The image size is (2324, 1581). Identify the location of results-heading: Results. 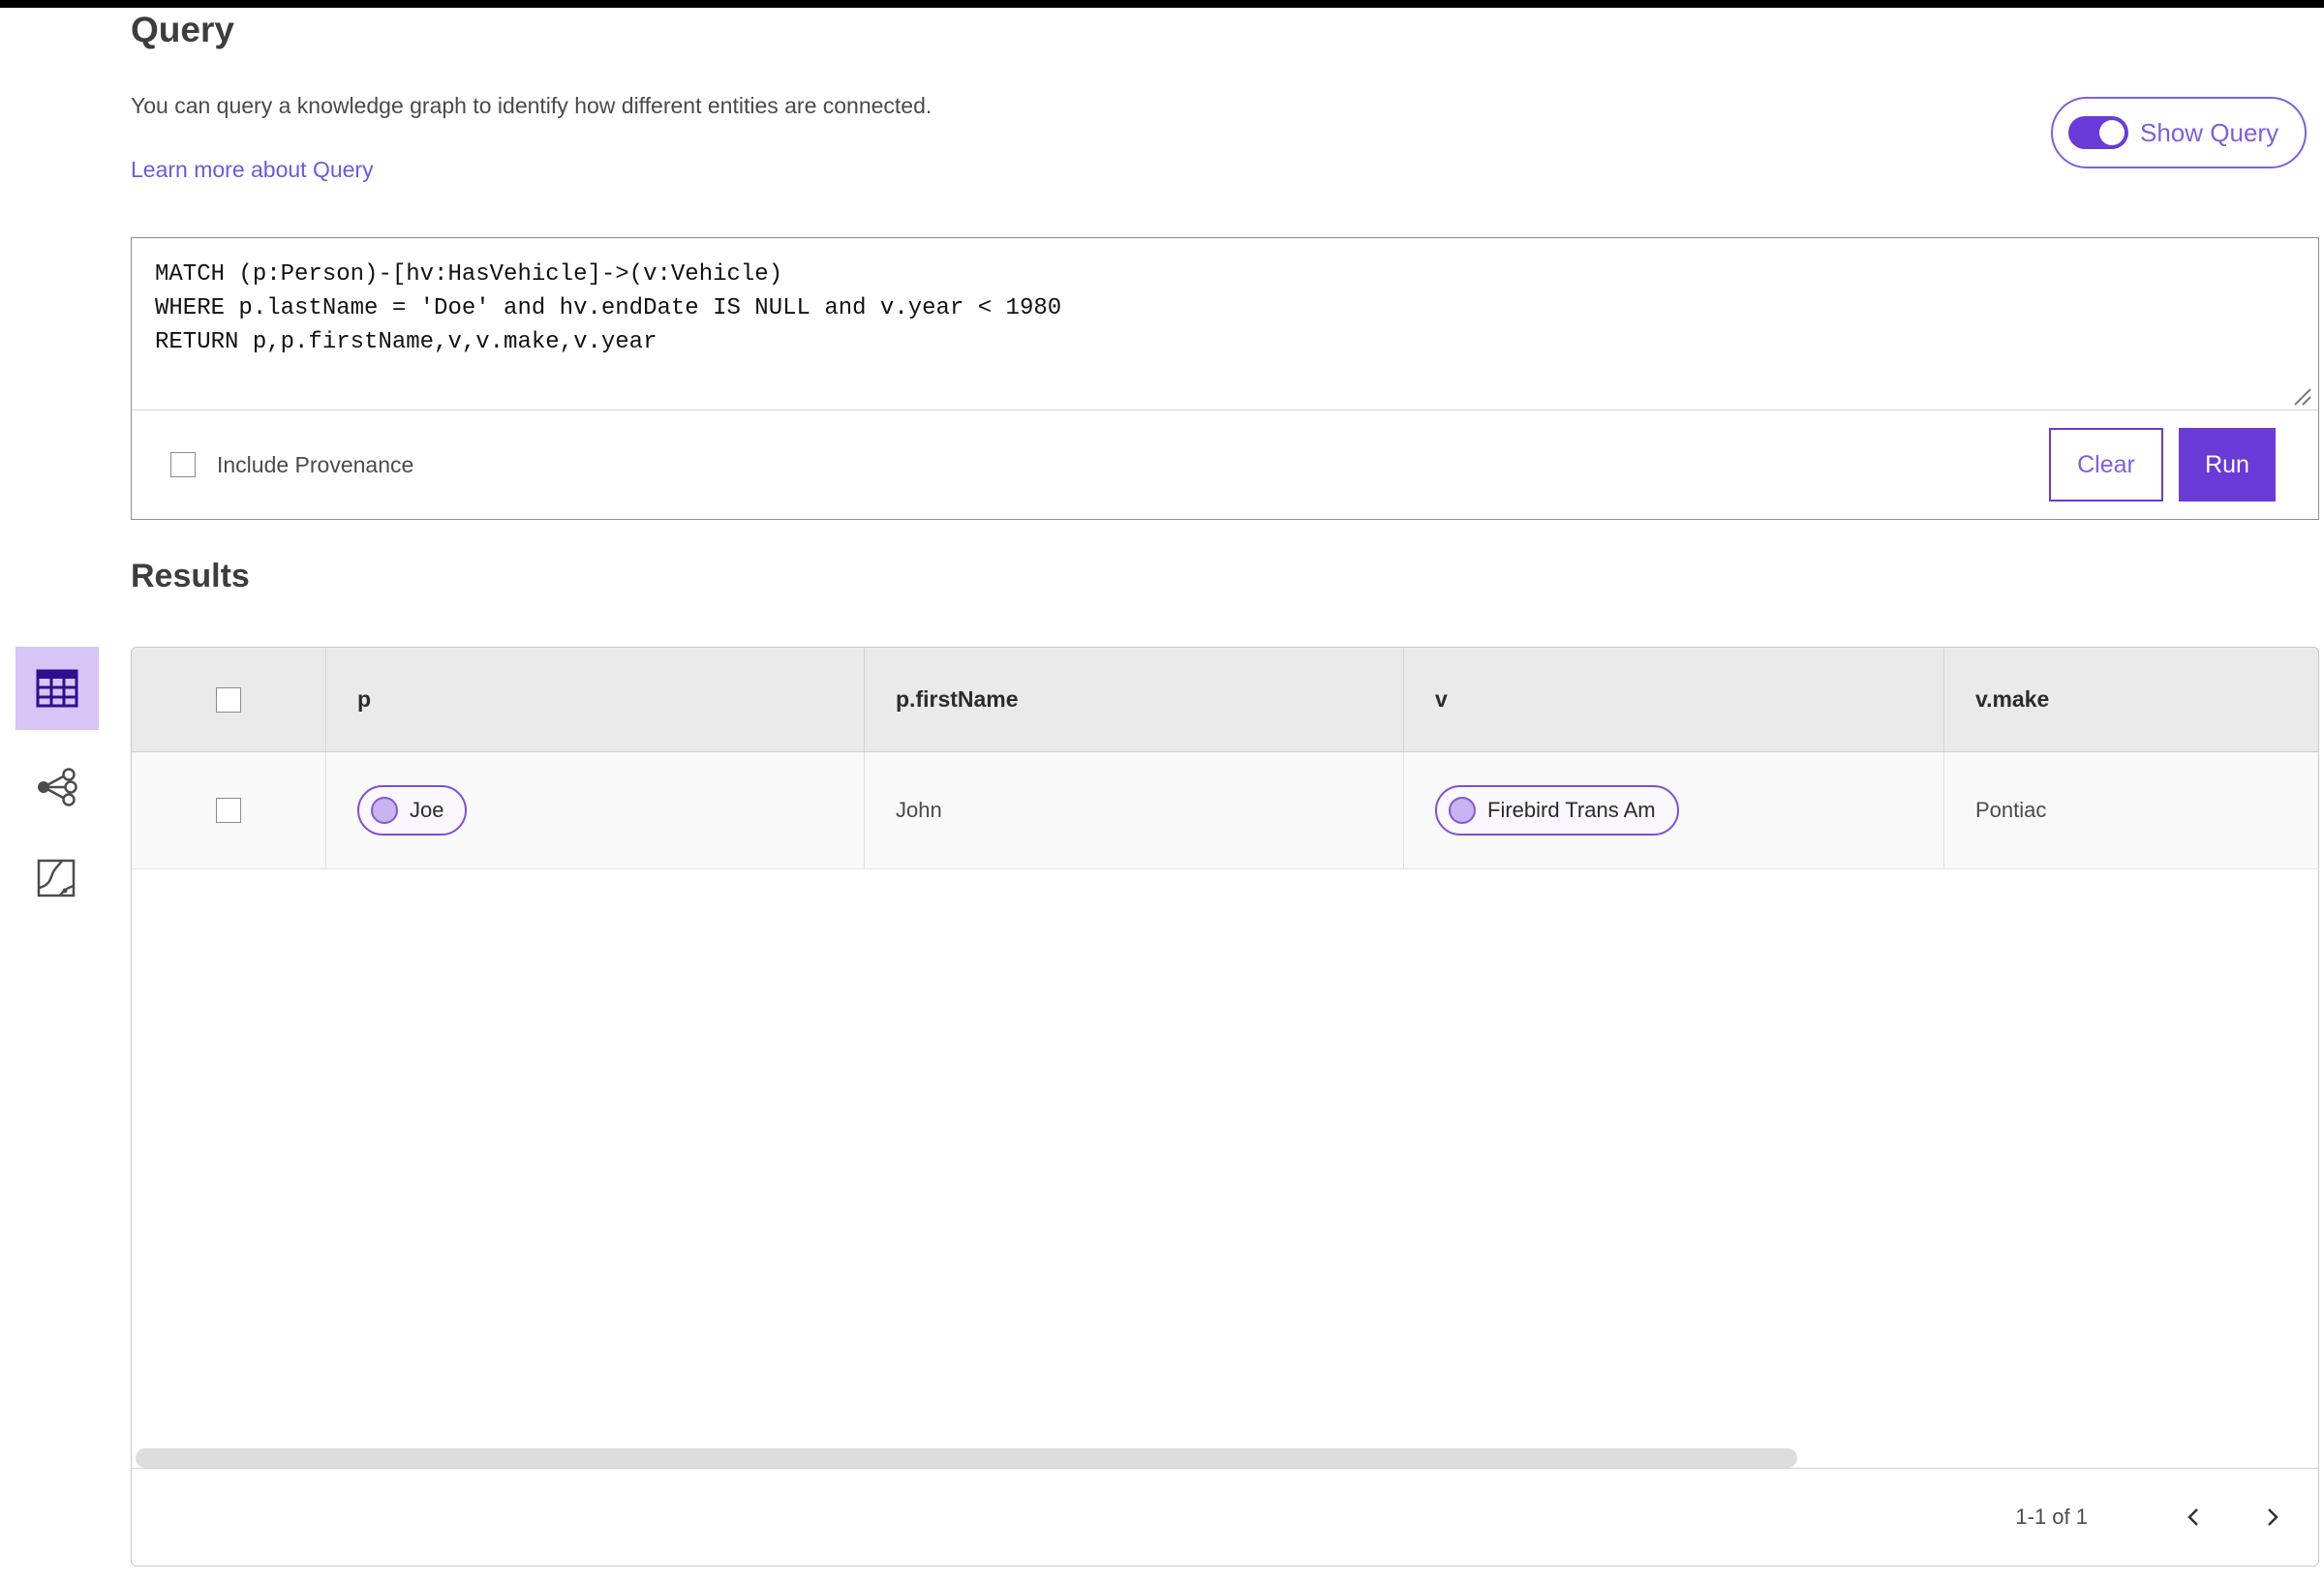
(191, 576).